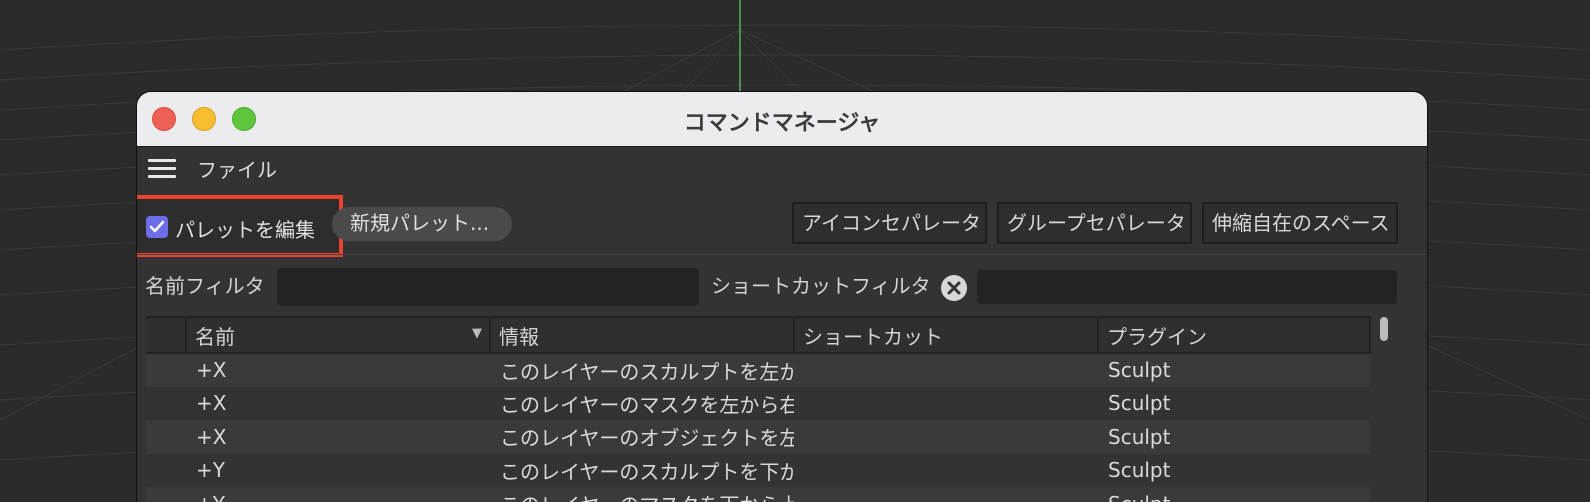 This screenshot has height=502, width=1590. I want to click on window-title: コマンドマネージャ, so click(782, 123).